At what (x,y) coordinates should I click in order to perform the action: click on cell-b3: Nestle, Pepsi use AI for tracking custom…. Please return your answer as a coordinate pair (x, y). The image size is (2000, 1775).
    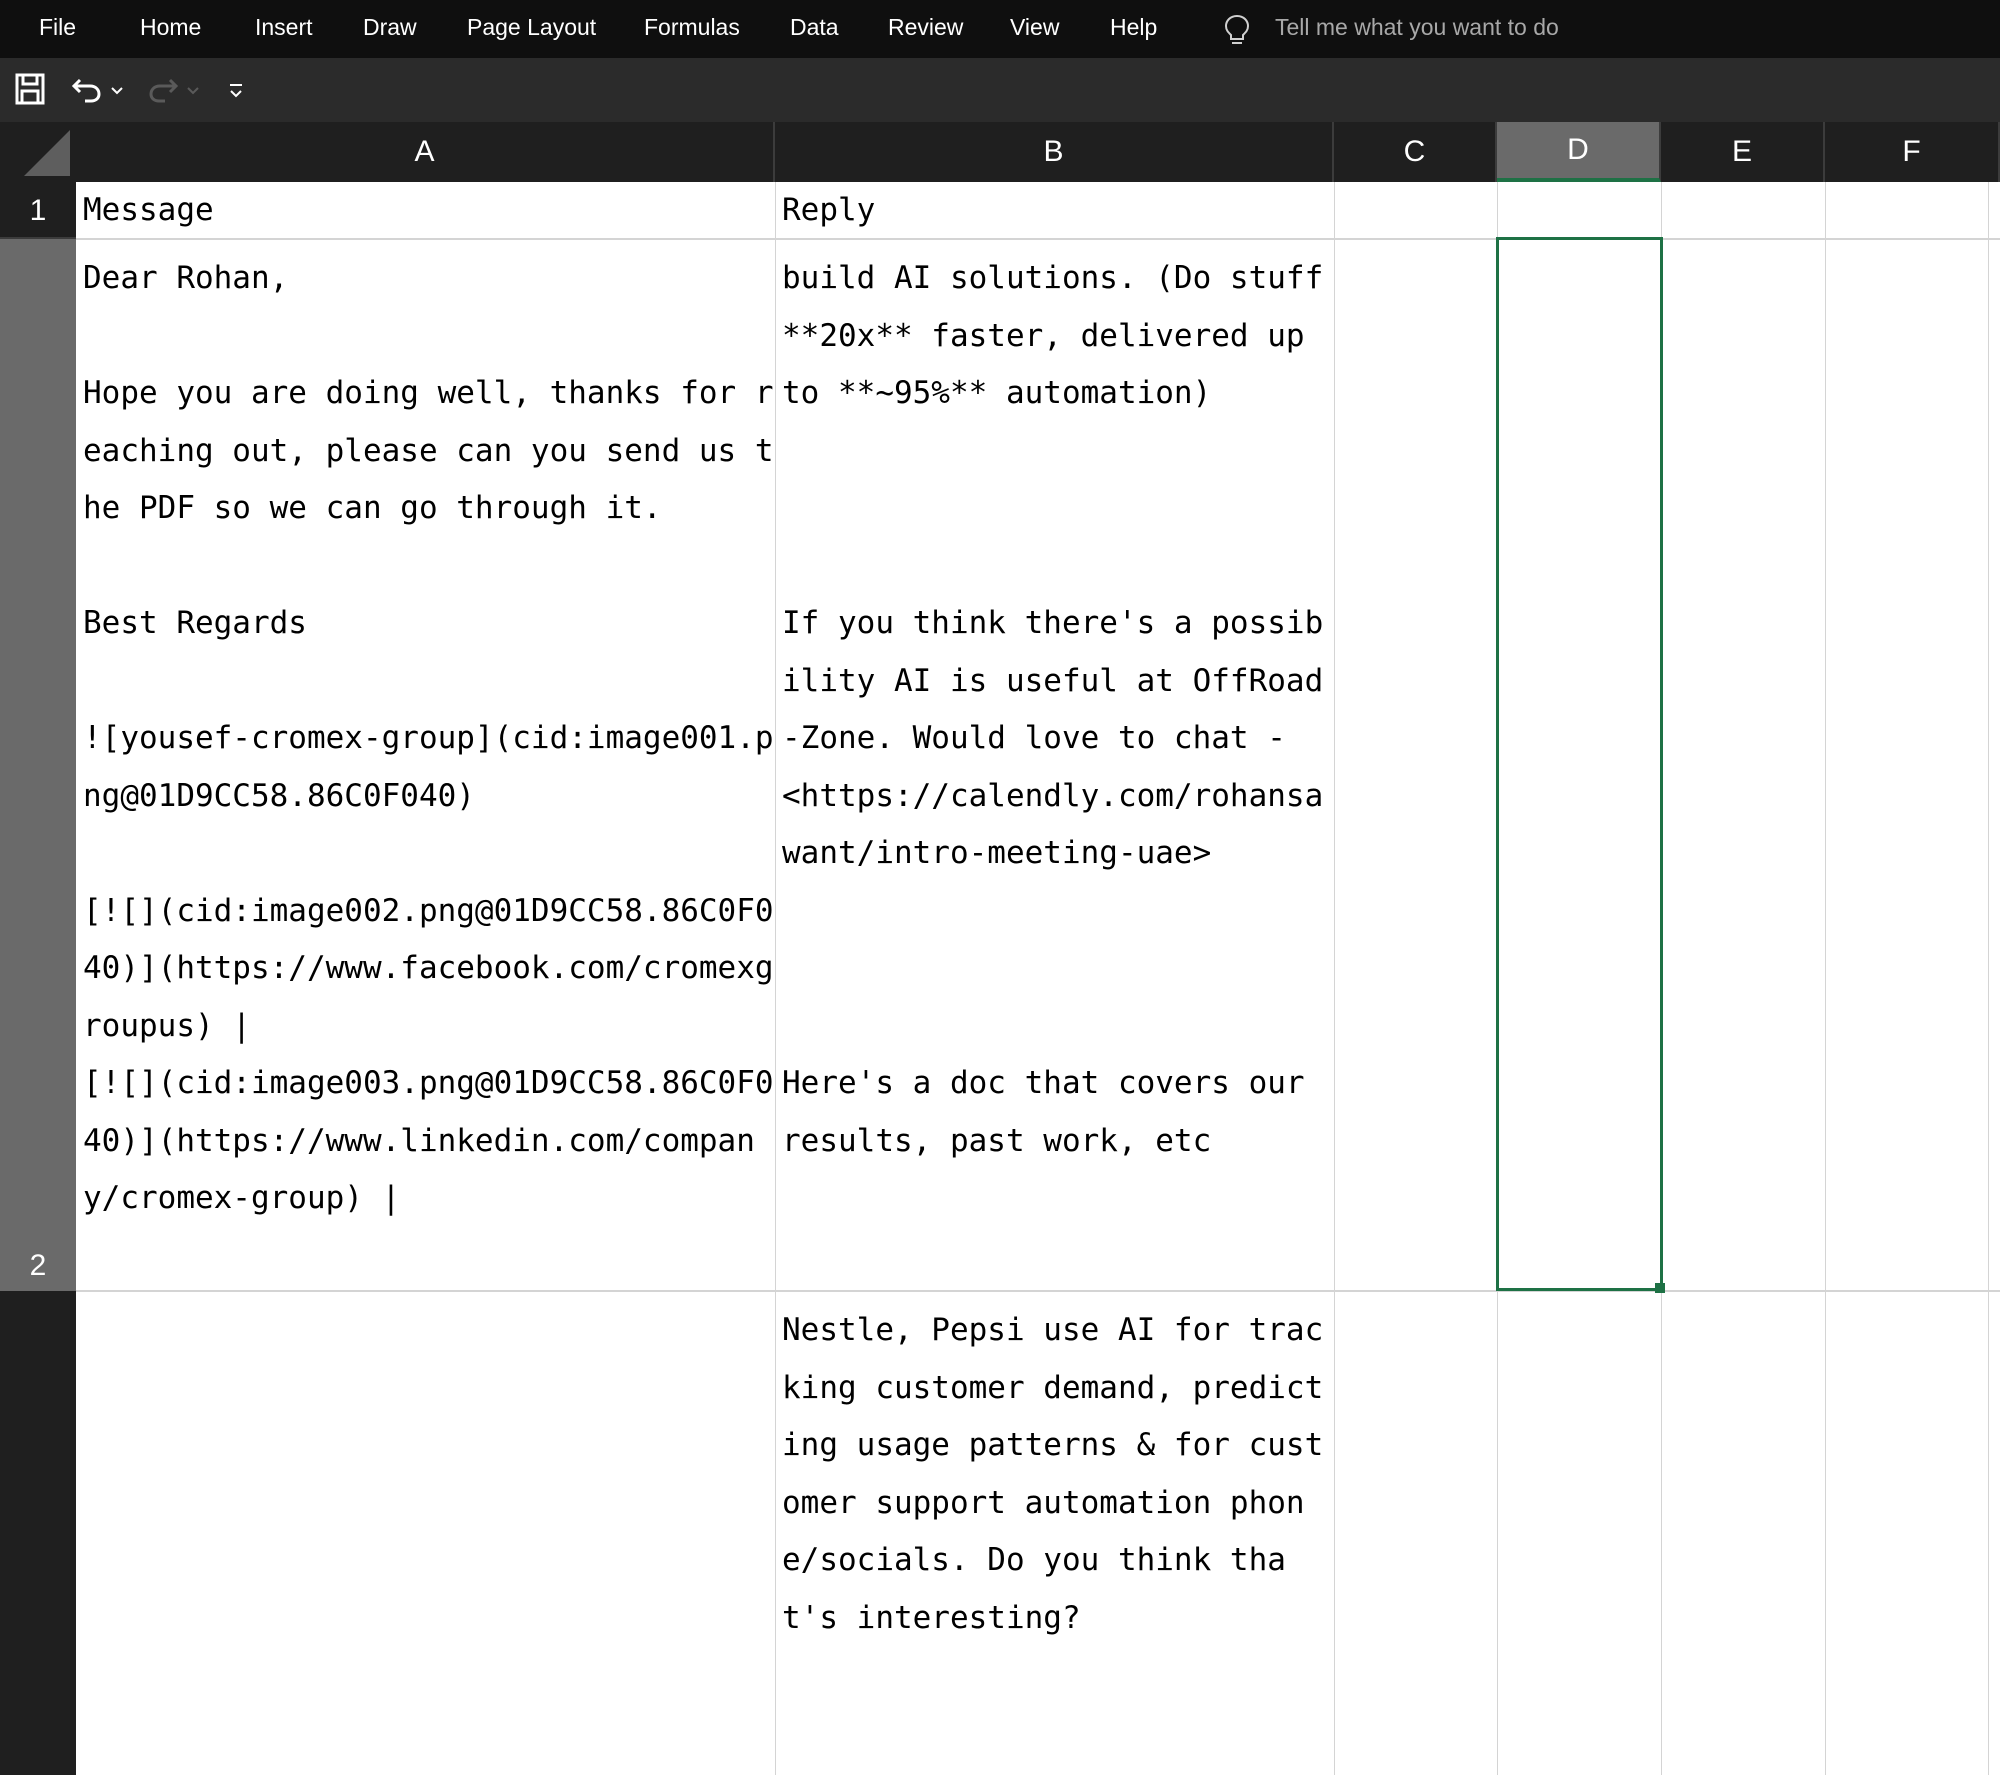
    Looking at the image, I should click on (1054, 1538).